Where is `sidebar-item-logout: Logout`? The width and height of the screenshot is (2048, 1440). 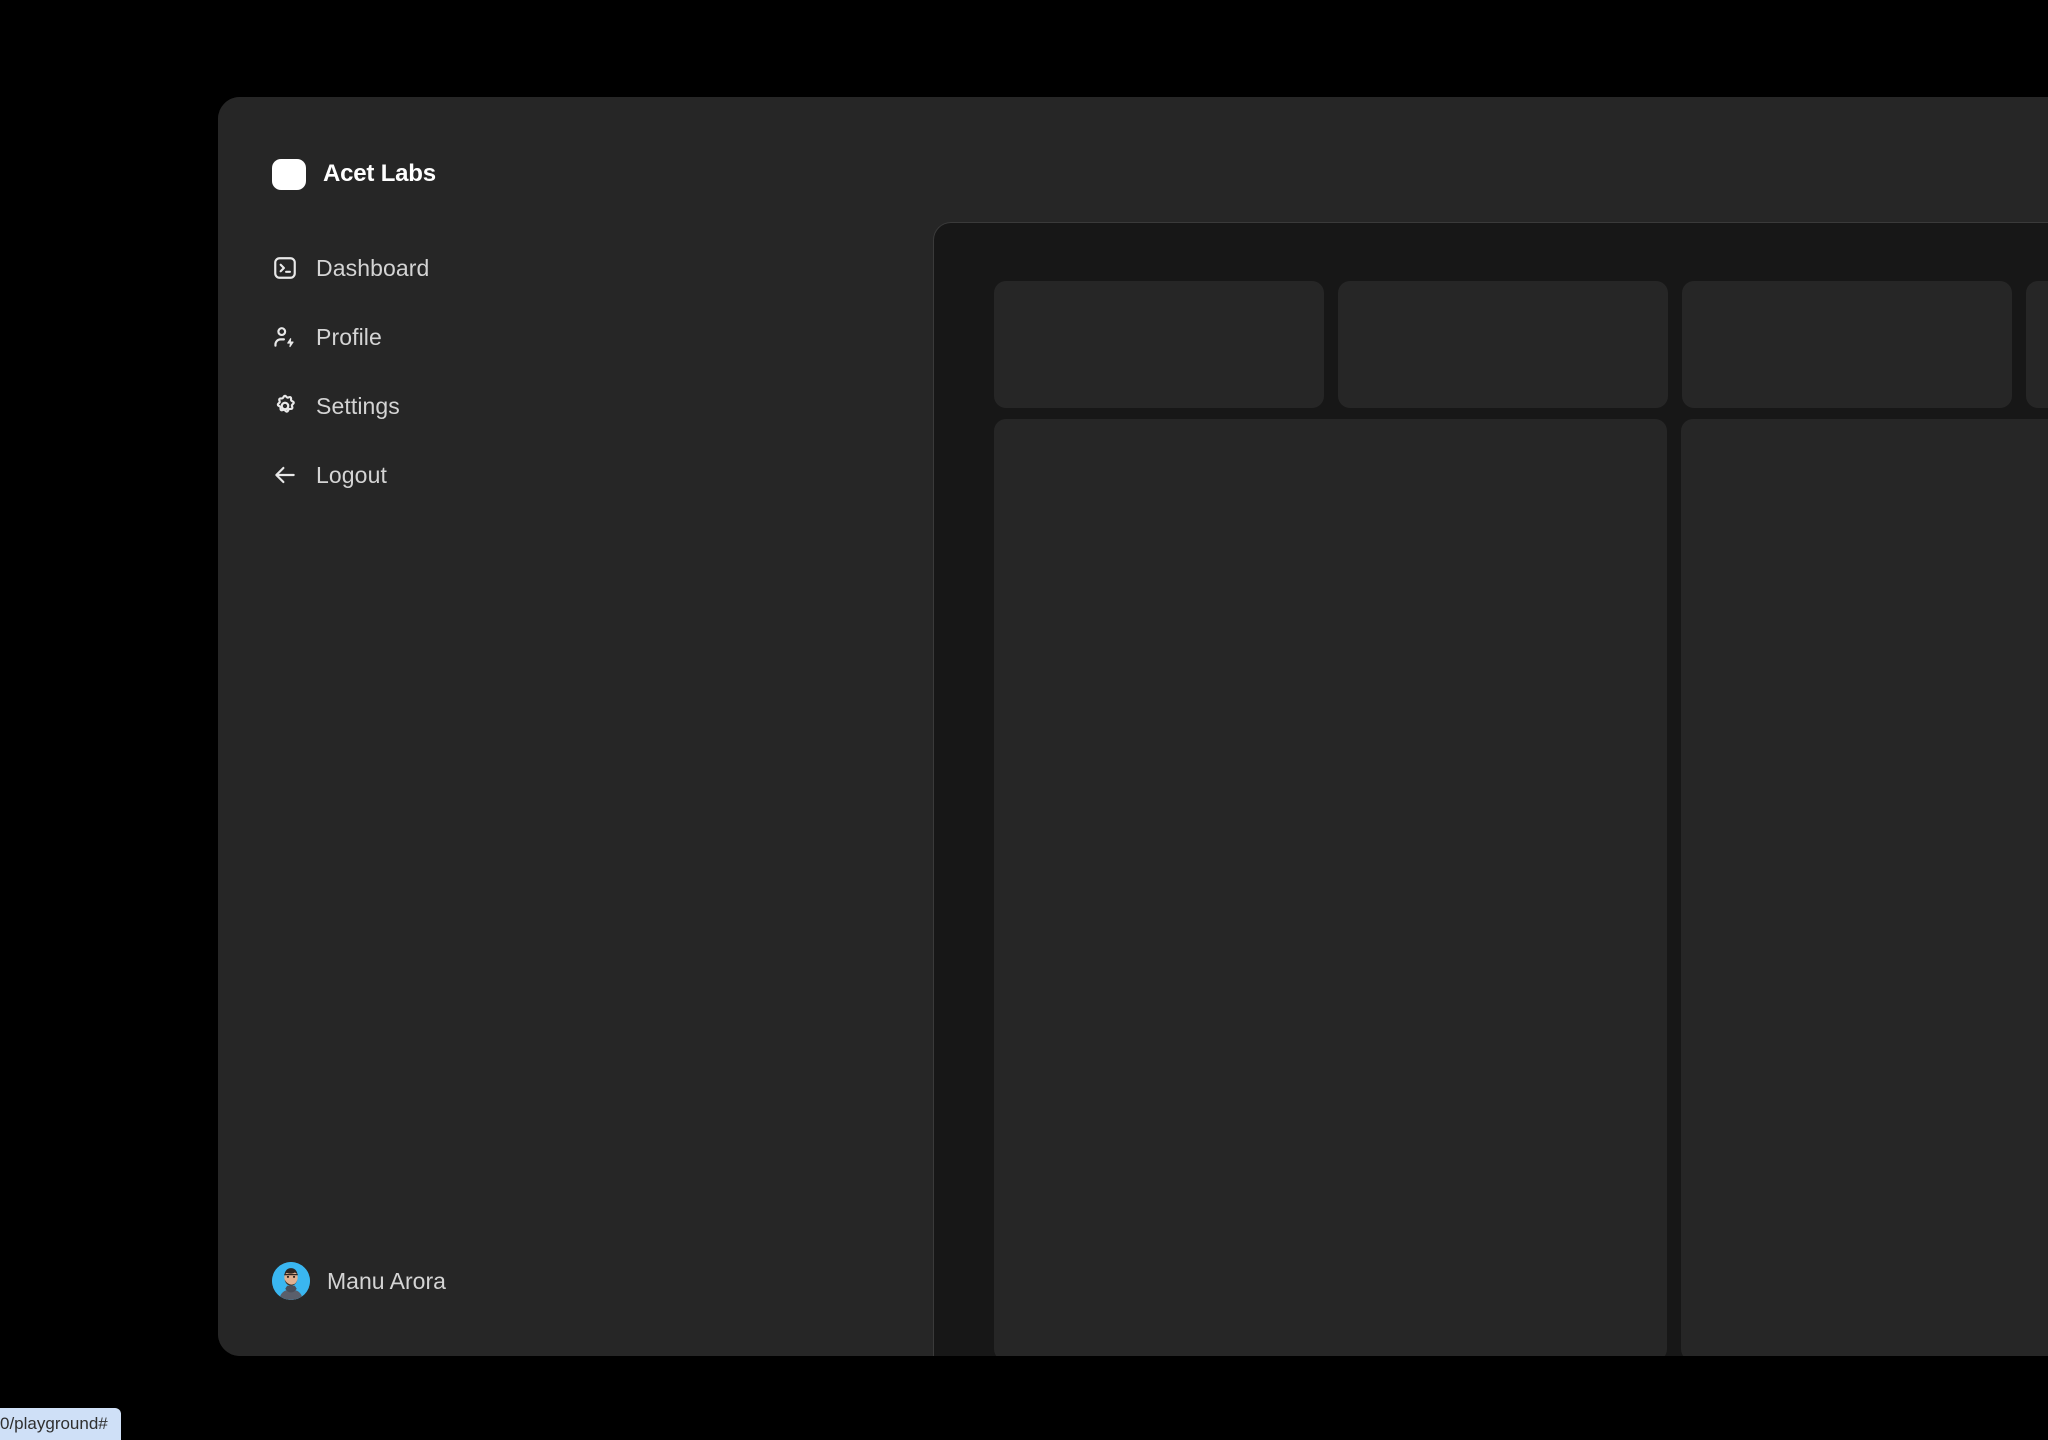
sidebar-item-logout: Logout is located at coordinates (493, 475).